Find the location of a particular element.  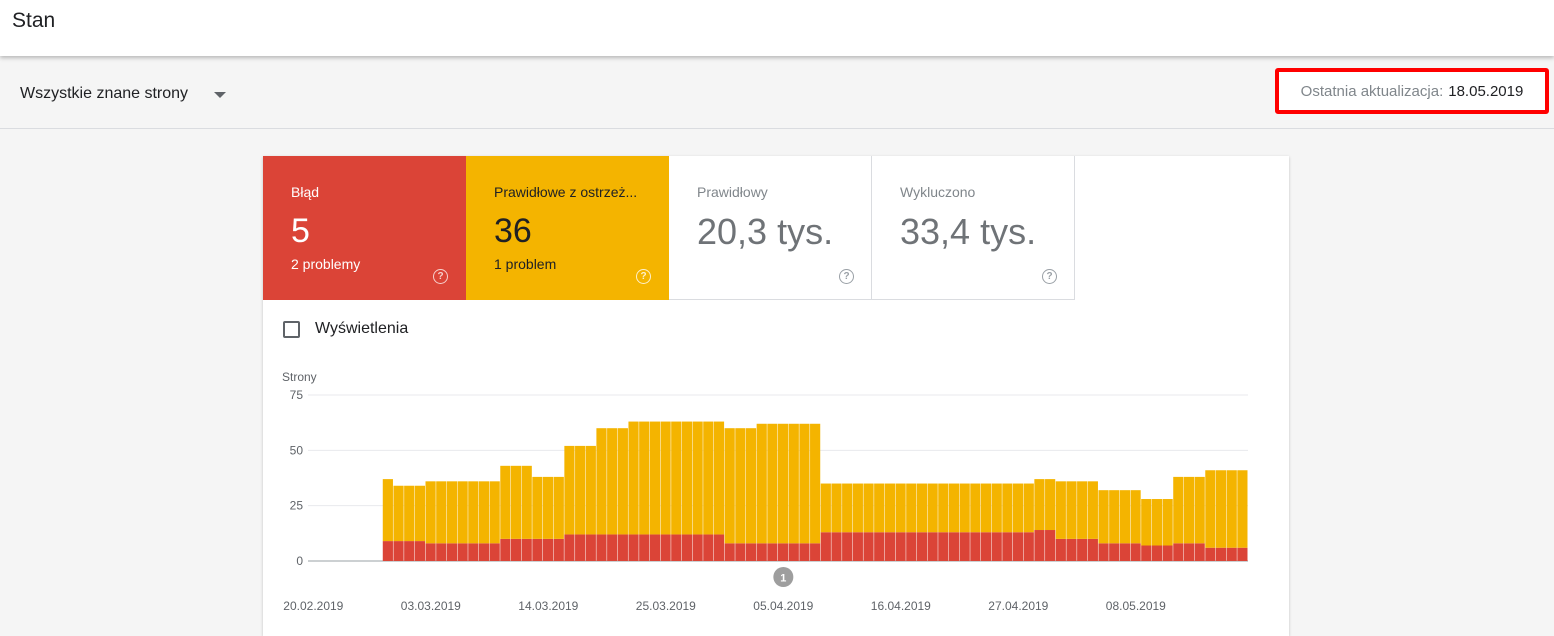

x-tick-label: 25.03.2019 is located at coordinates (666, 606).